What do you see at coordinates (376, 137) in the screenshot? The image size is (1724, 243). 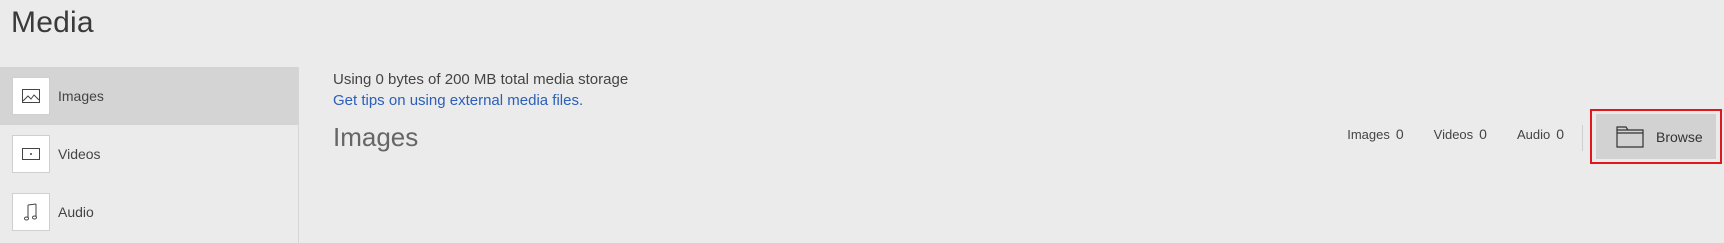 I see `section-title: Images` at bounding box center [376, 137].